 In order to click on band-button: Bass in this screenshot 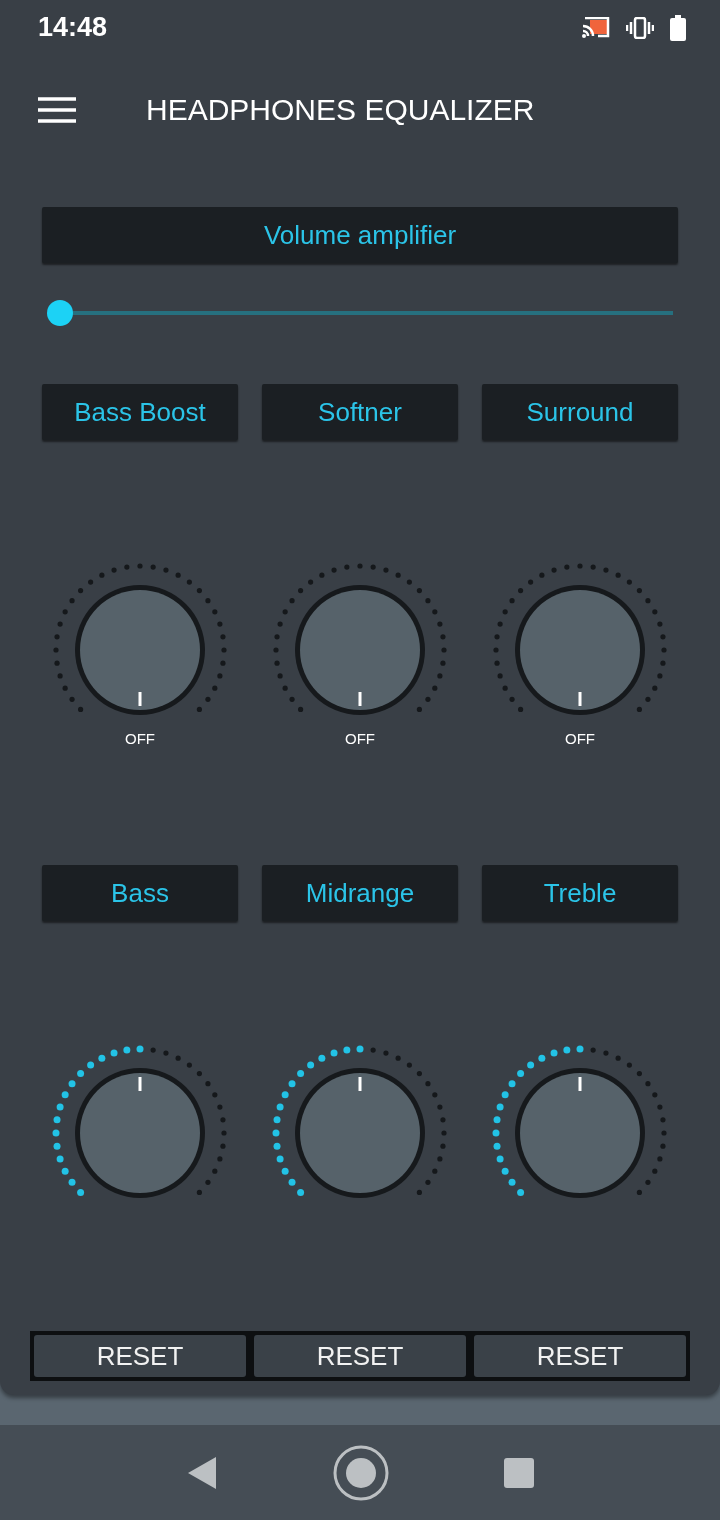, I will do `click(140, 893)`.